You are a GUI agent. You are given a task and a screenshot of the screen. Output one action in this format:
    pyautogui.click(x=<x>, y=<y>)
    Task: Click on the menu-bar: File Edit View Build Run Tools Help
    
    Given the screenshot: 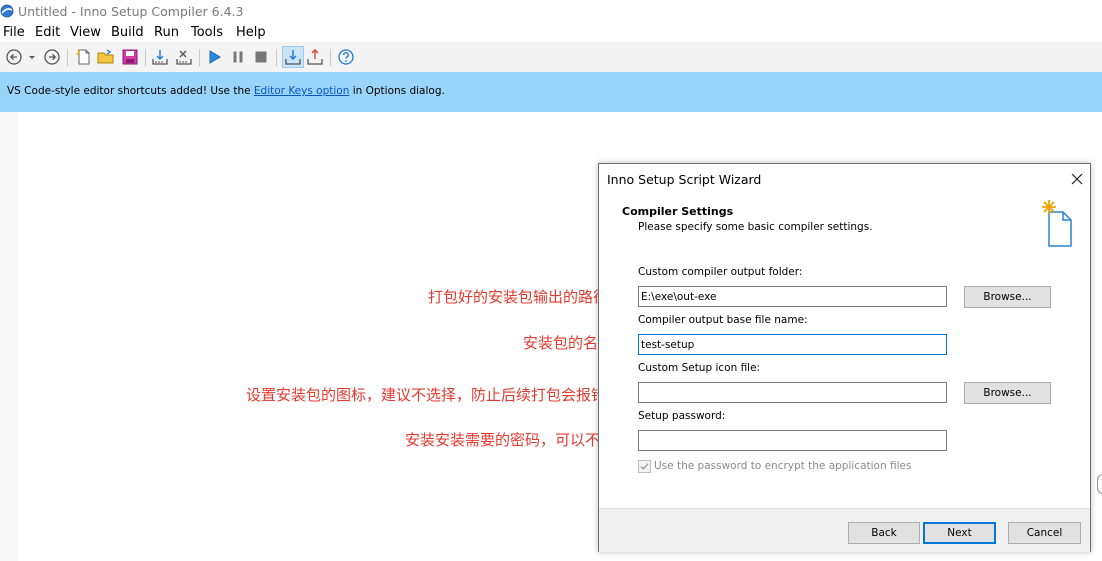 What is the action you would take?
    pyautogui.click(x=551, y=32)
    